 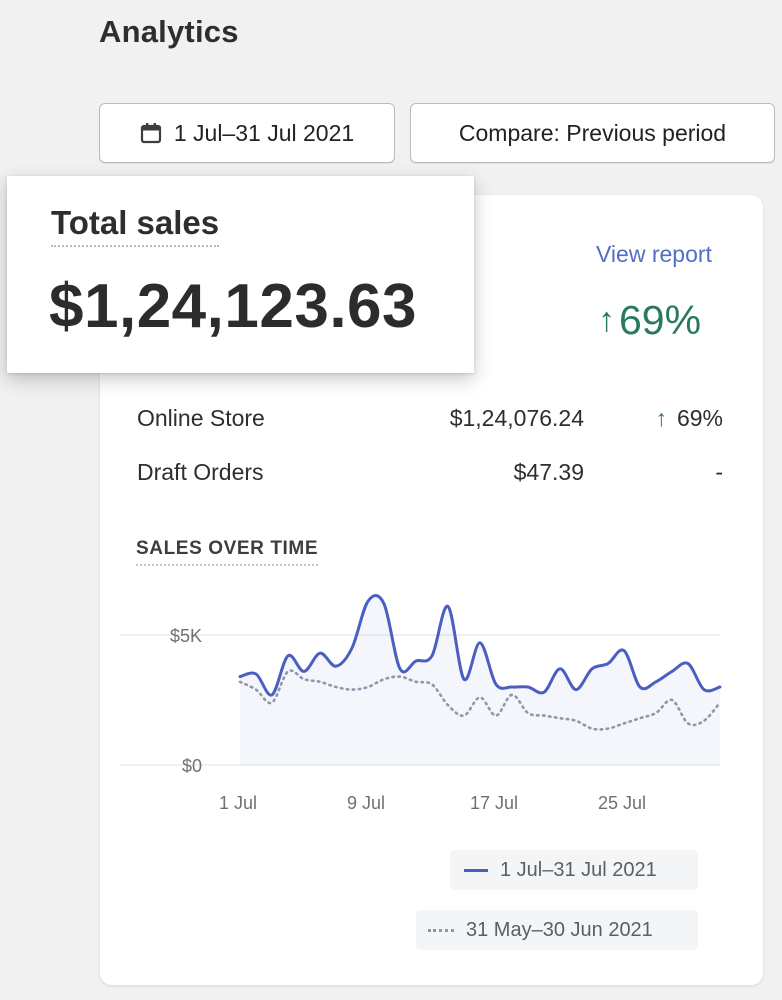 I want to click on total-sales-growth: ↑ 69%, so click(x=649, y=320).